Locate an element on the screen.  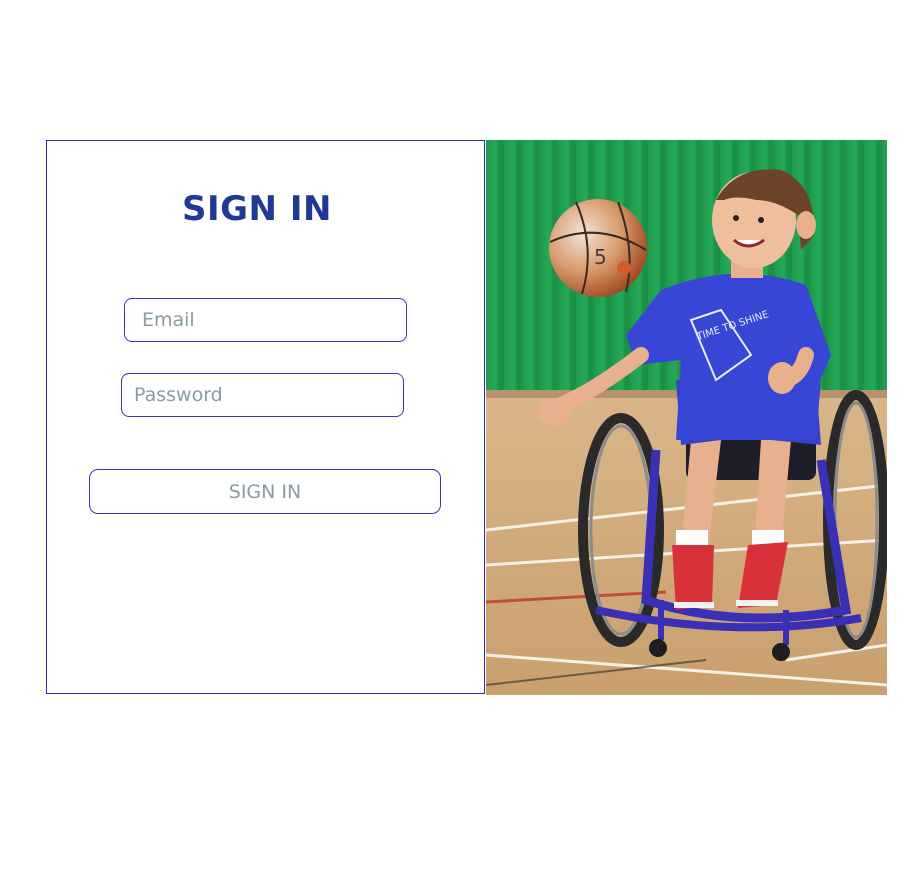
basketball-icon: 5 is located at coordinates (598, 248).